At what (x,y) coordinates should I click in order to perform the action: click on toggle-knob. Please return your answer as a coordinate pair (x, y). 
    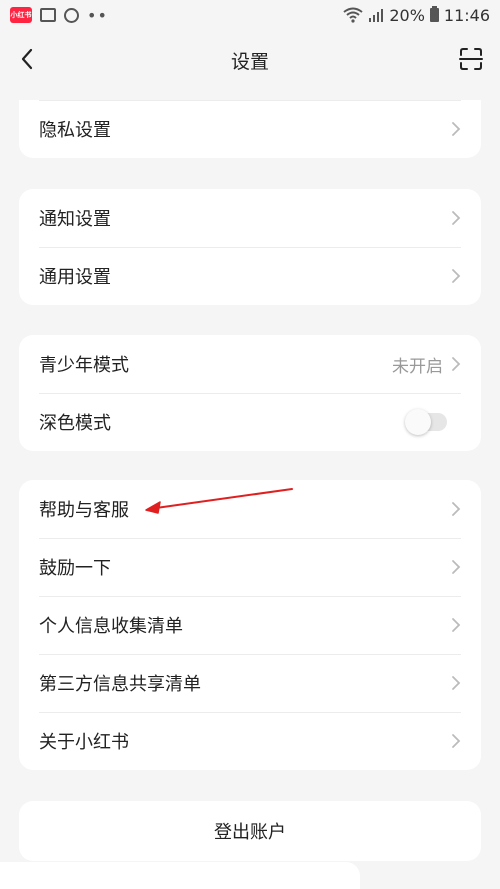
    Looking at the image, I should click on (418, 422).